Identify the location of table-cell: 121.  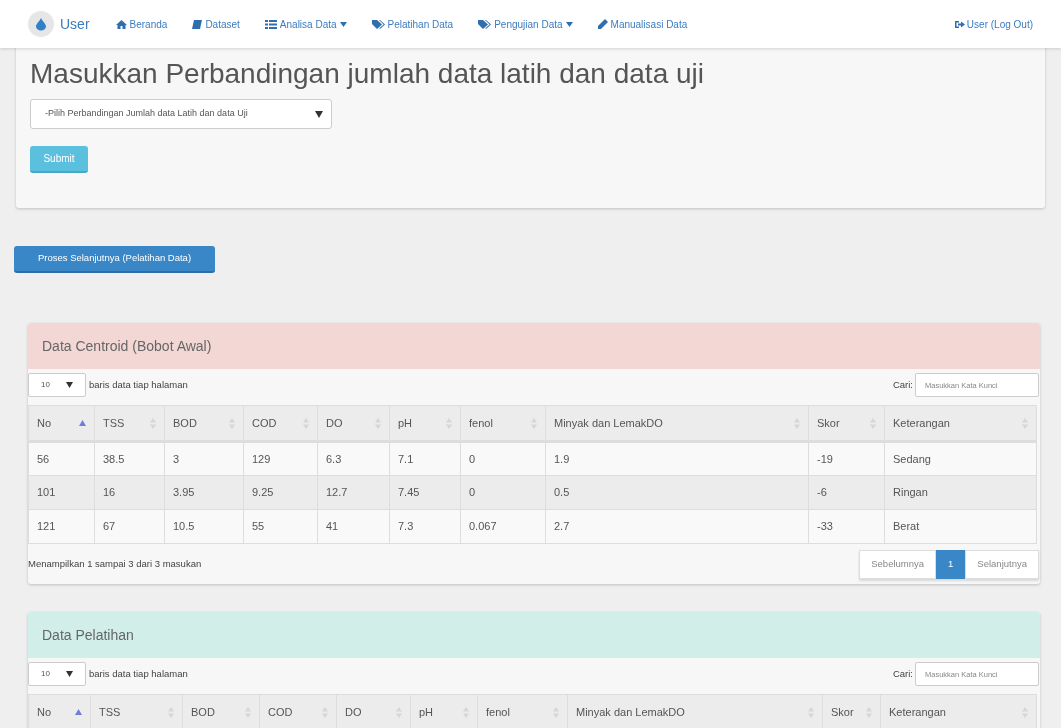
(61, 526).